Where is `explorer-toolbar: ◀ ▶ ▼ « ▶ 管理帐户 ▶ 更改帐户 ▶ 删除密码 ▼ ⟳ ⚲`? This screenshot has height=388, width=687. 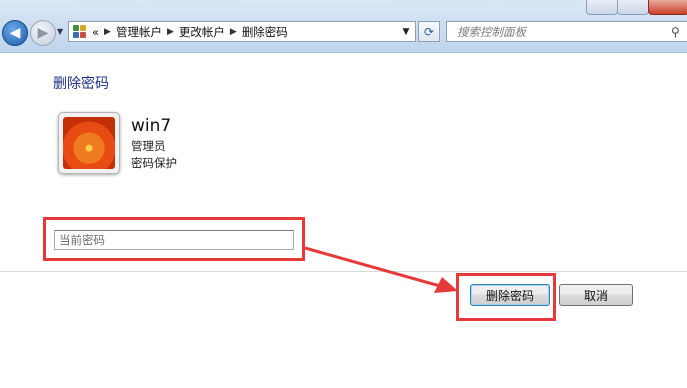
explorer-toolbar: ◀ ▶ ▼ « ▶ 管理帐户 ▶ 更改帐户 ▶ 删除密码 ▼ ⟳ ⚲ is located at coordinates (343, 26).